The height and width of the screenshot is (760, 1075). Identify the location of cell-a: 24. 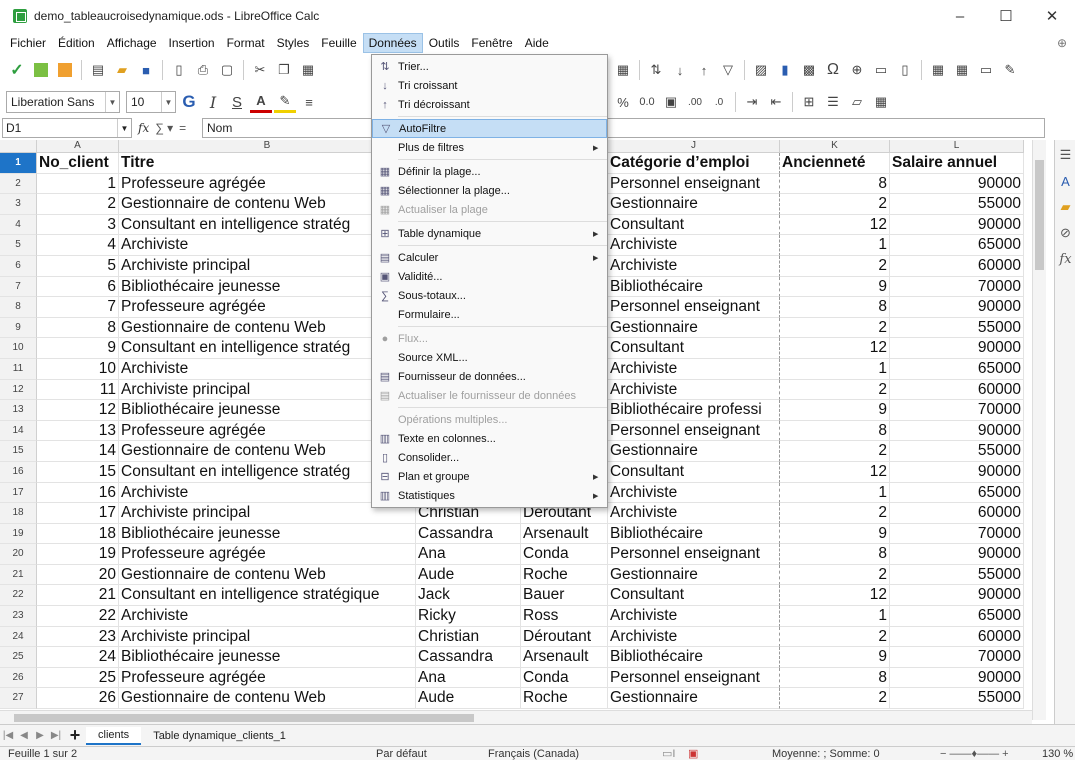
(78, 657).